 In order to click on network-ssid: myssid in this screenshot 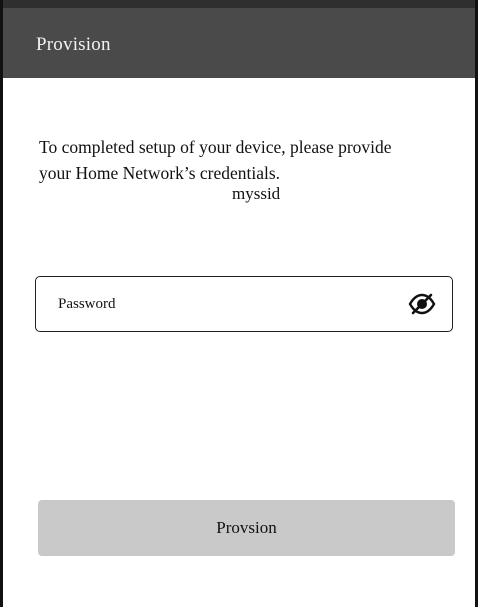, I will do `click(256, 193)`.